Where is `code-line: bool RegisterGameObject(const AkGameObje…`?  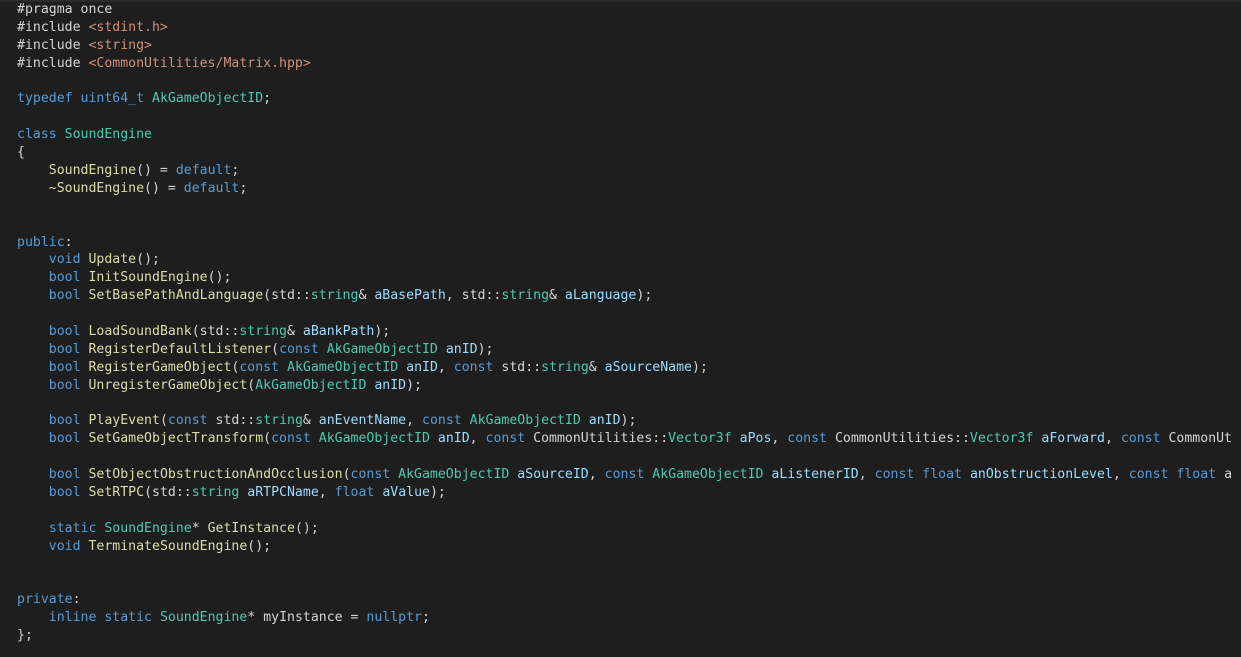
code-line: bool RegisterGameObject(const AkGameObje… is located at coordinates (624, 368).